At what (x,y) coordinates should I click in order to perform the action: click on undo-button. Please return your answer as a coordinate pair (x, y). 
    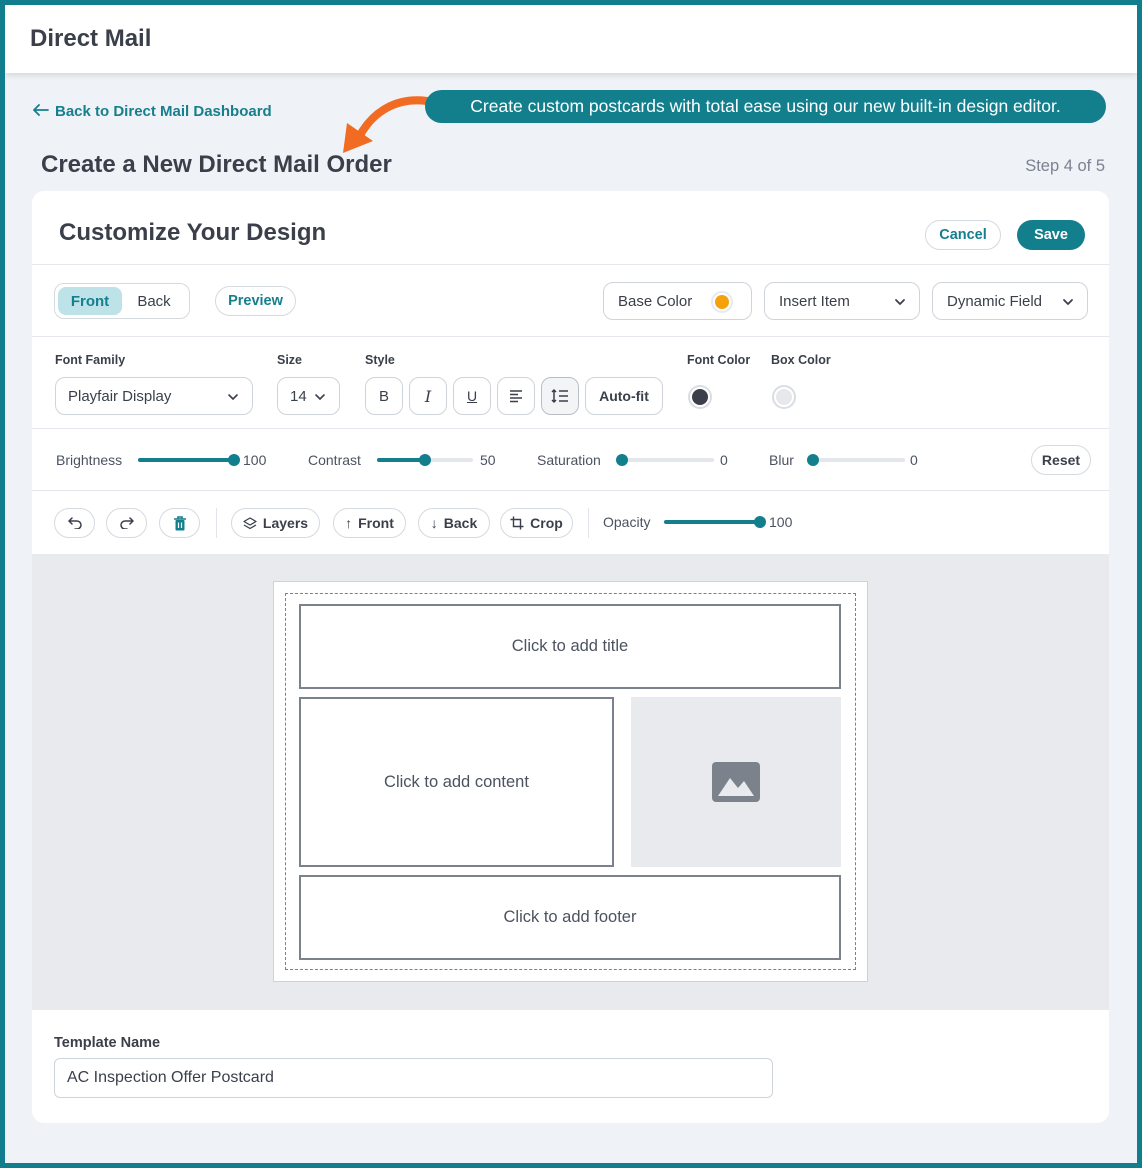
    Looking at the image, I should click on (74, 523).